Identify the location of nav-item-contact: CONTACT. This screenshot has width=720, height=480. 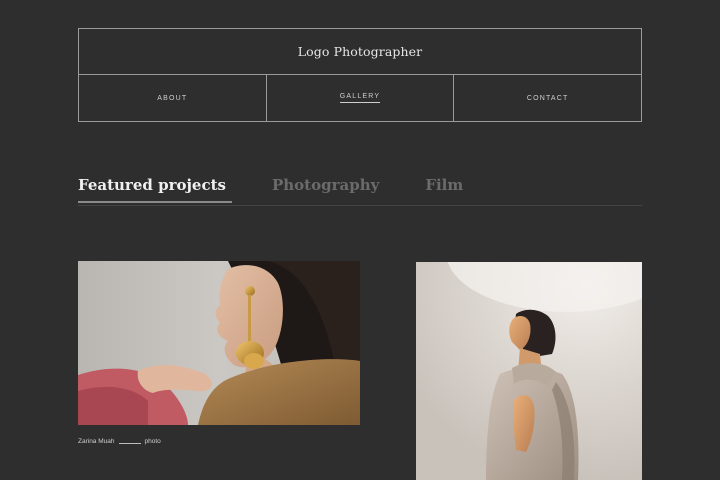
(547, 98).